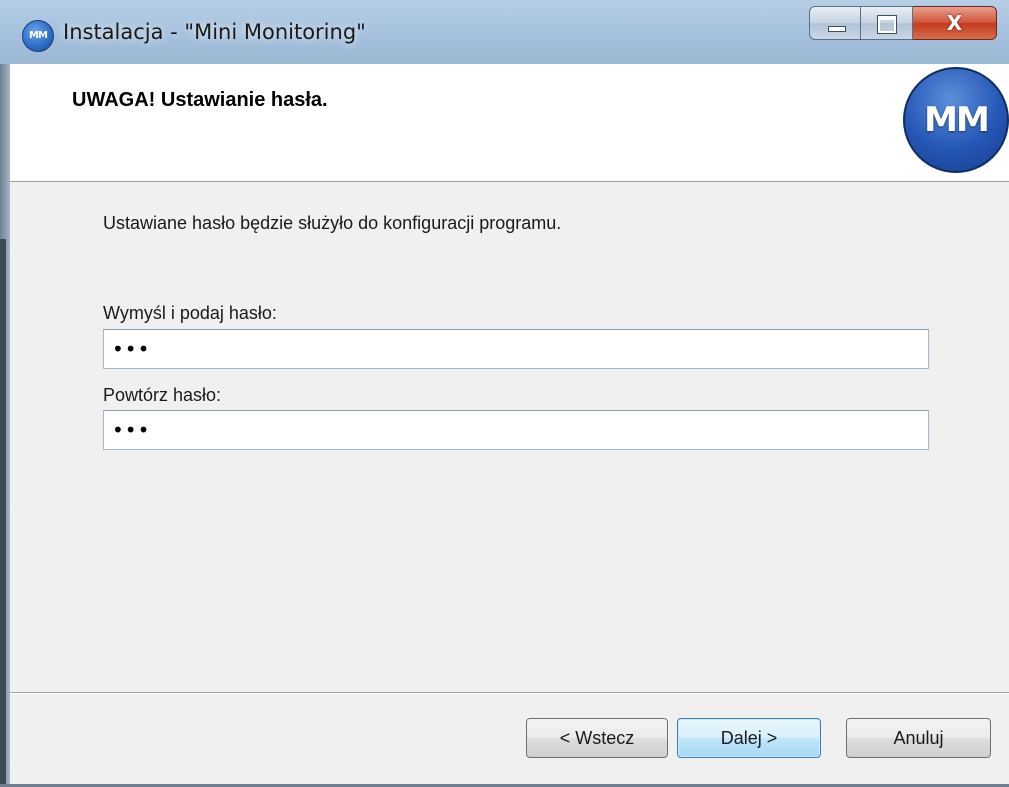 The height and width of the screenshot is (787, 1009). Describe the element at coordinates (835, 23) in the screenshot. I see `minimize-button` at that location.